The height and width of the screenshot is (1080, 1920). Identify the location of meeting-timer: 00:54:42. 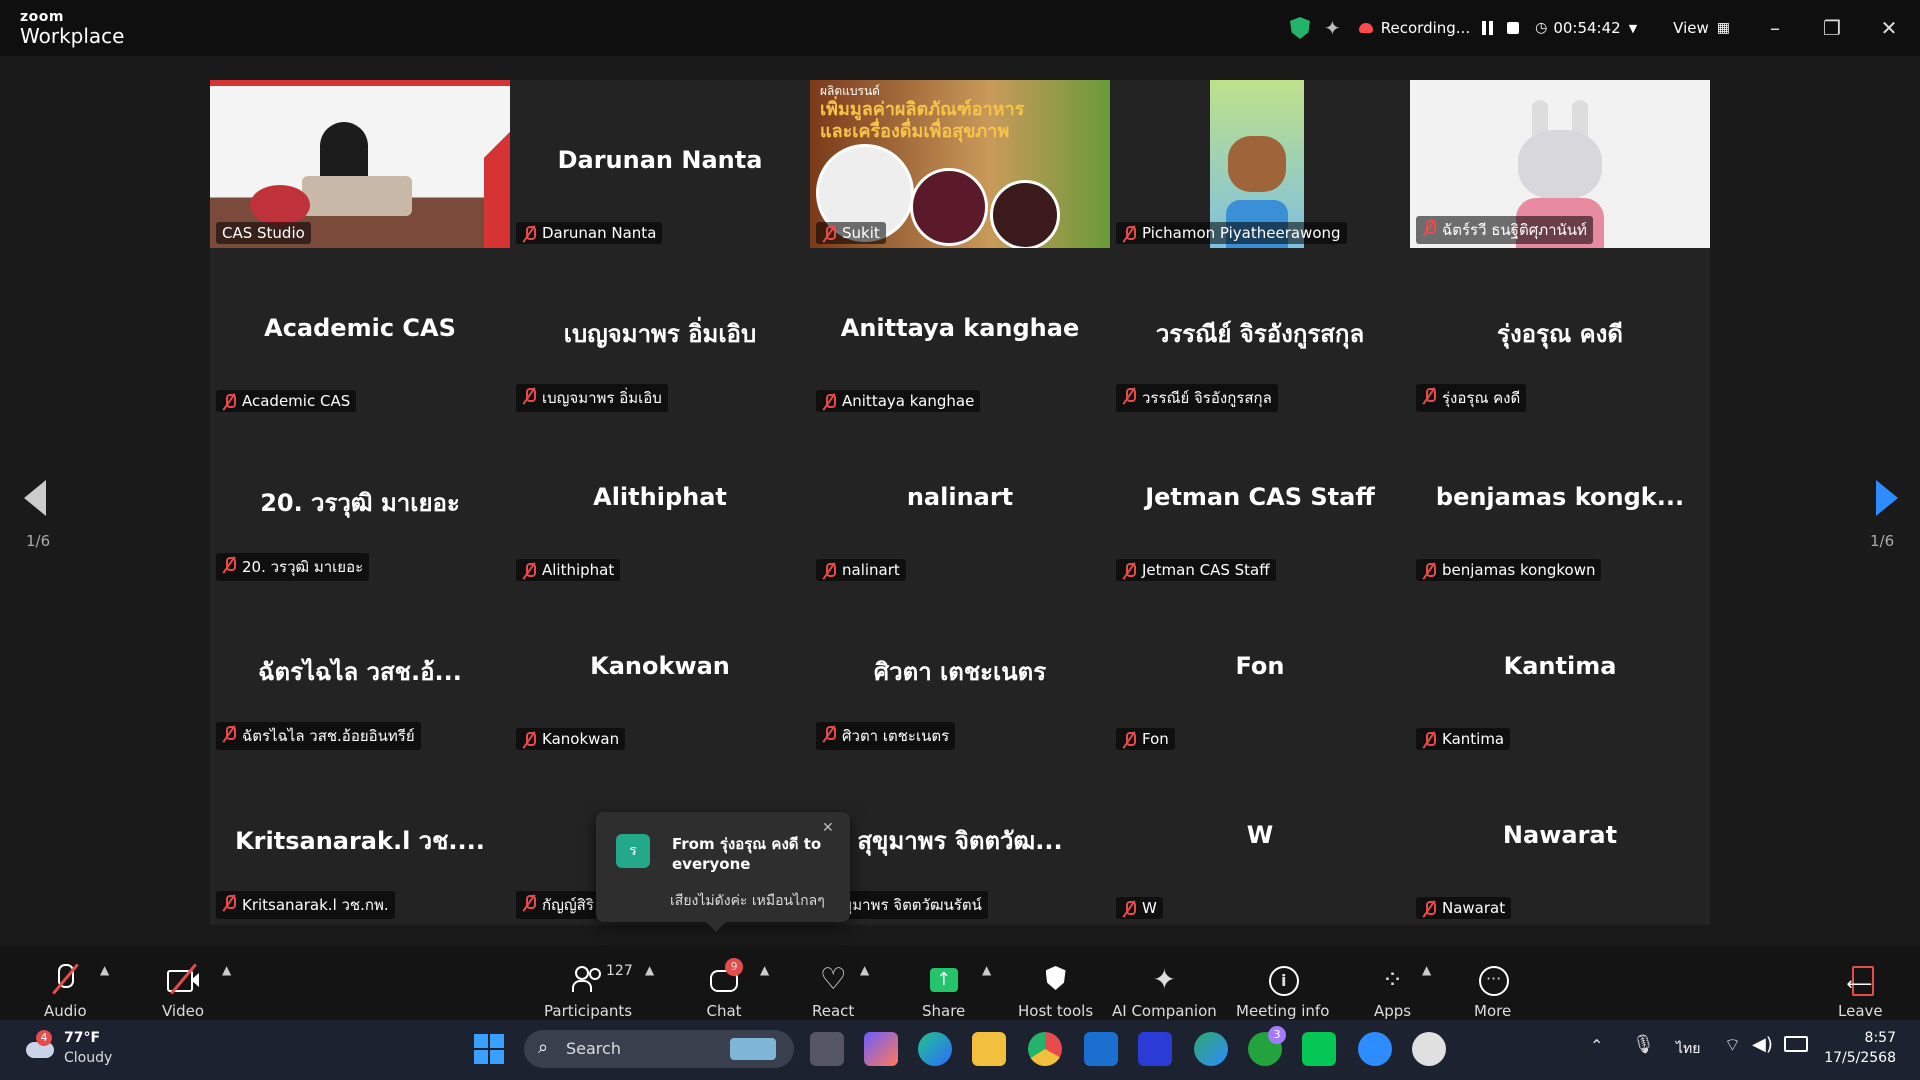
(1586, 28).